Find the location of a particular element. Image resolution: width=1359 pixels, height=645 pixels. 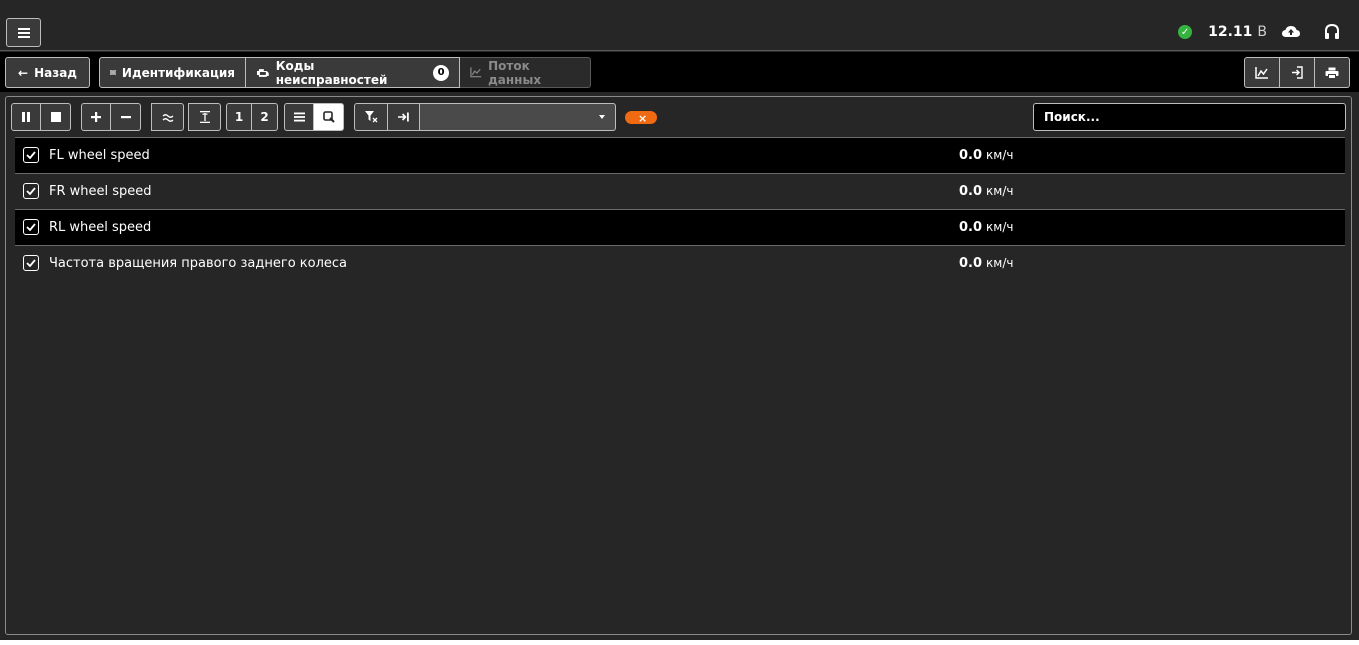

stop-icon is located at coordinates (55, 117).